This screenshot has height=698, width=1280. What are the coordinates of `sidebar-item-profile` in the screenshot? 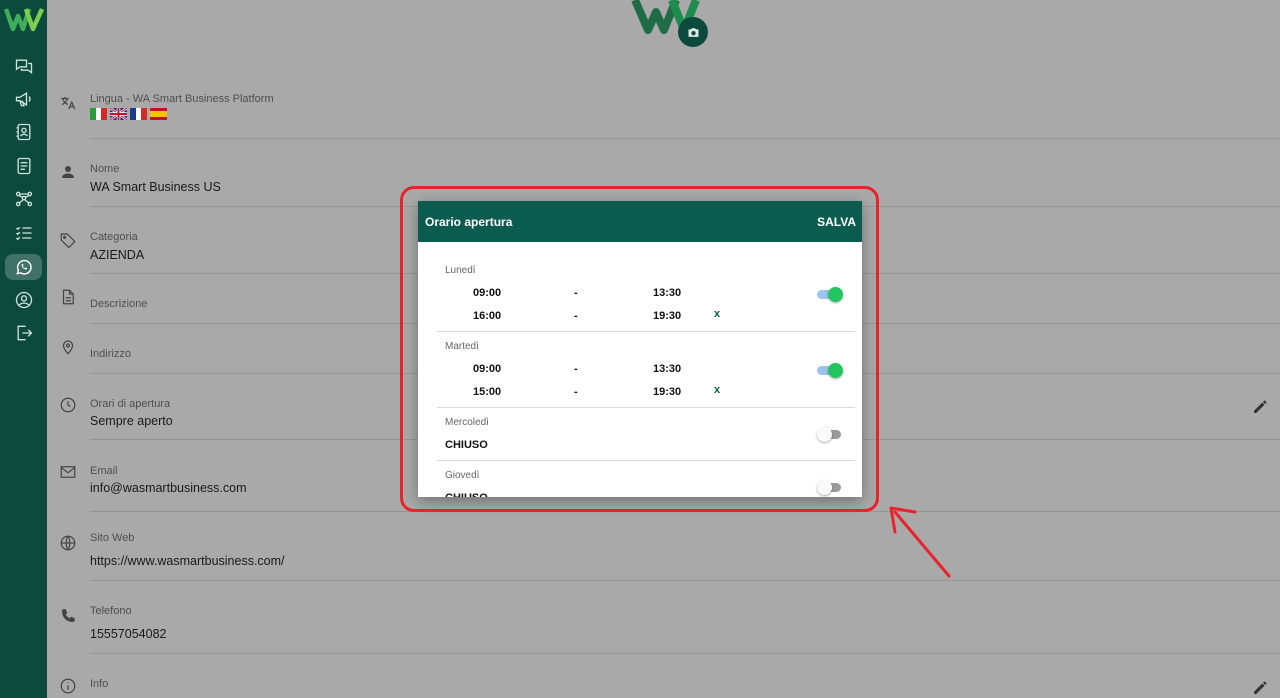 It's located at (23, 300).